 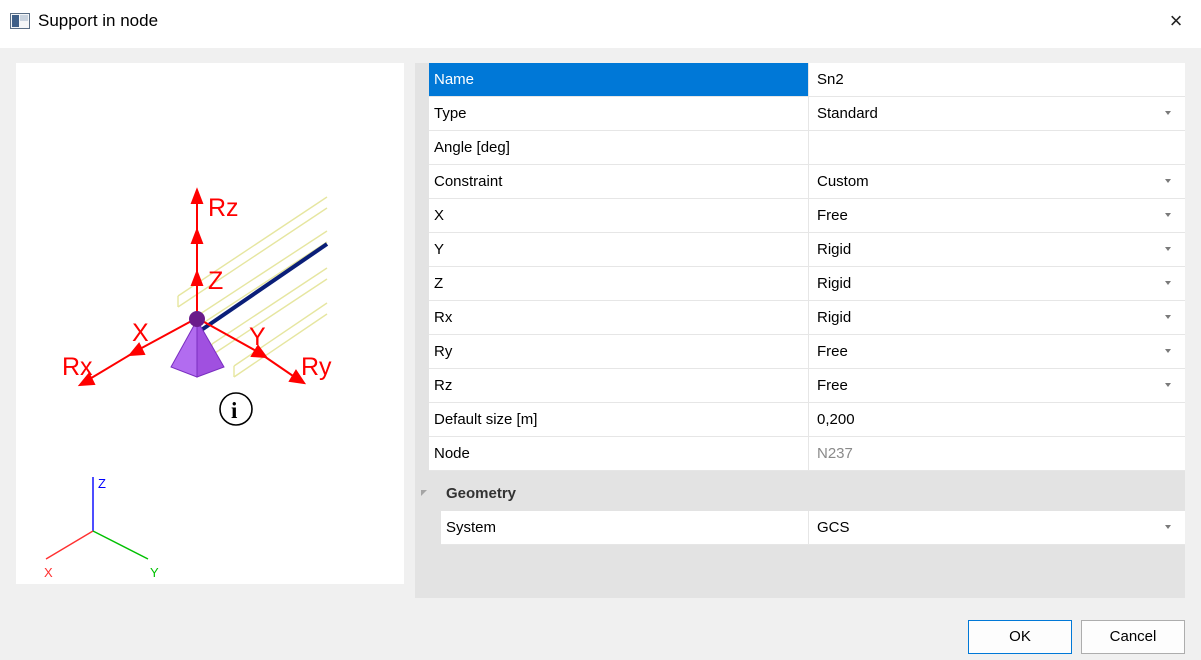 I want to click on prop-row-rx: Rx Rigid, so click(x=807, y=318).